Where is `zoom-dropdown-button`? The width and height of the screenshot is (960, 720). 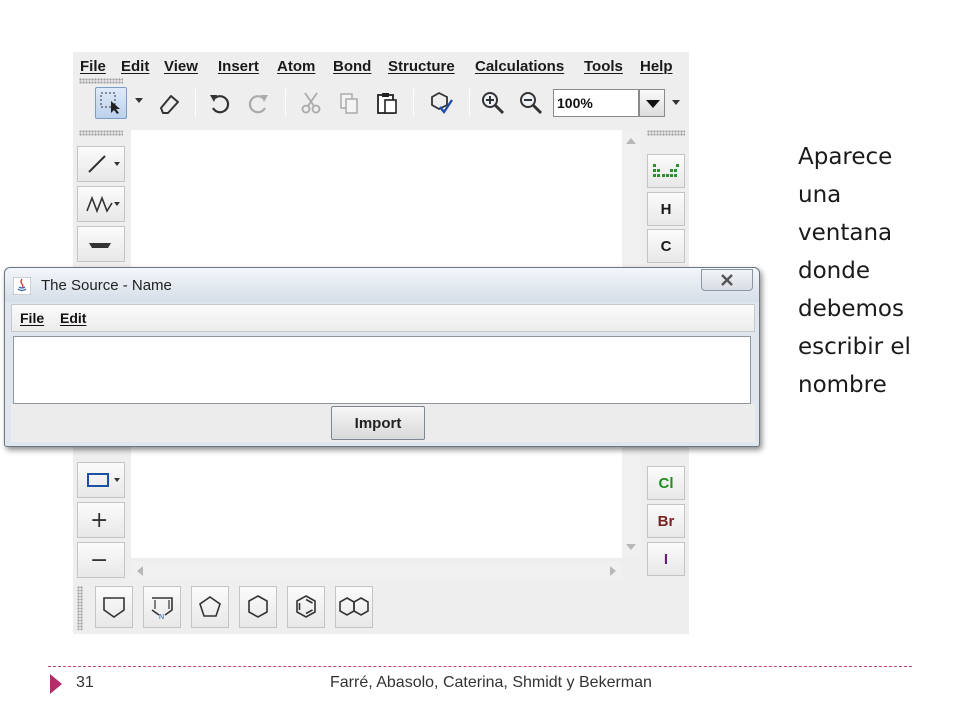 zoom-dropdown-button is located at coordinates (652, 103).